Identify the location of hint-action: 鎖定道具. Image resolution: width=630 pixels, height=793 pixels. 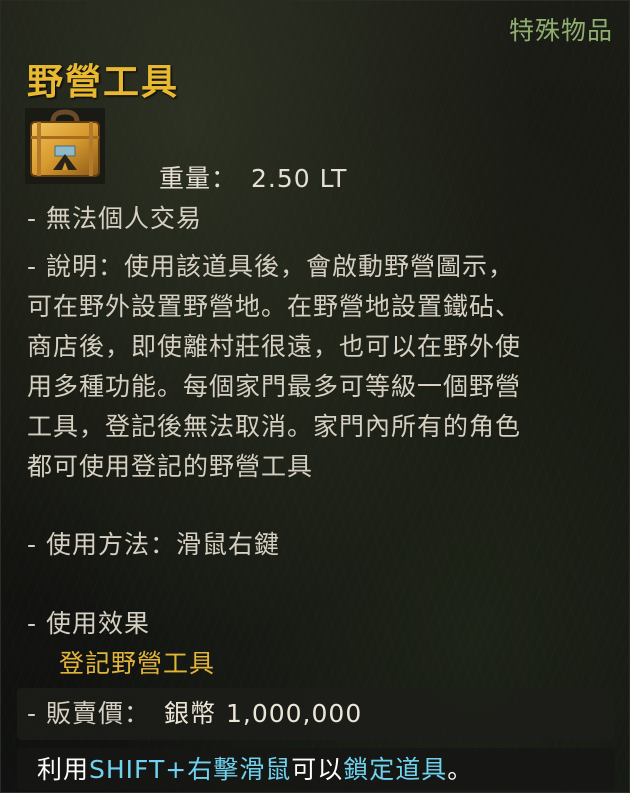
(395, 769).